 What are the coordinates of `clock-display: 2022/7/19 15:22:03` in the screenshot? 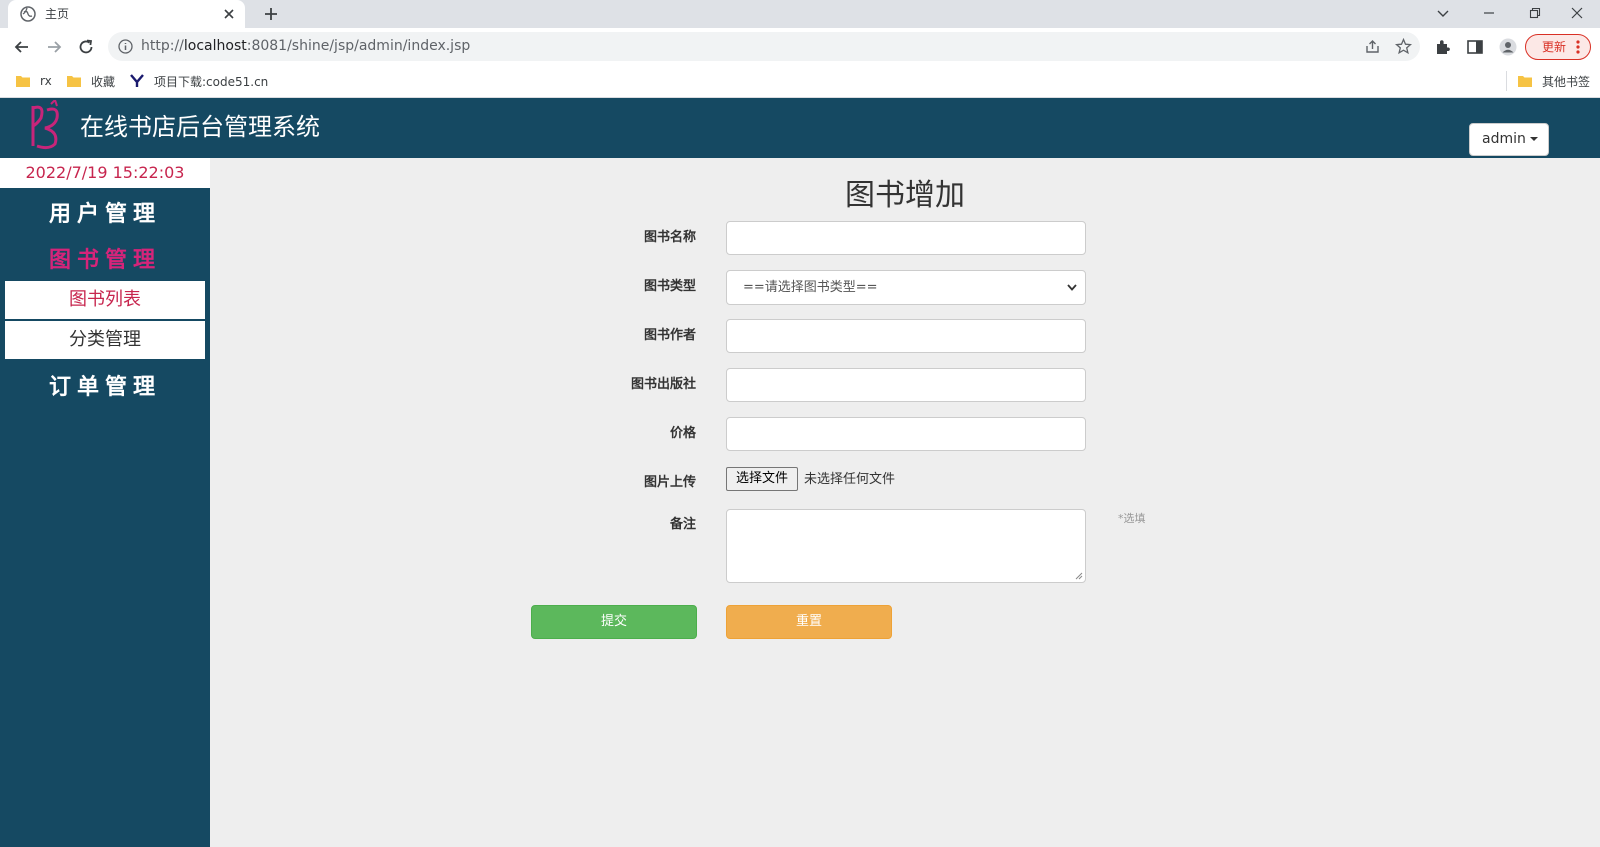 It's located at (105, 173).